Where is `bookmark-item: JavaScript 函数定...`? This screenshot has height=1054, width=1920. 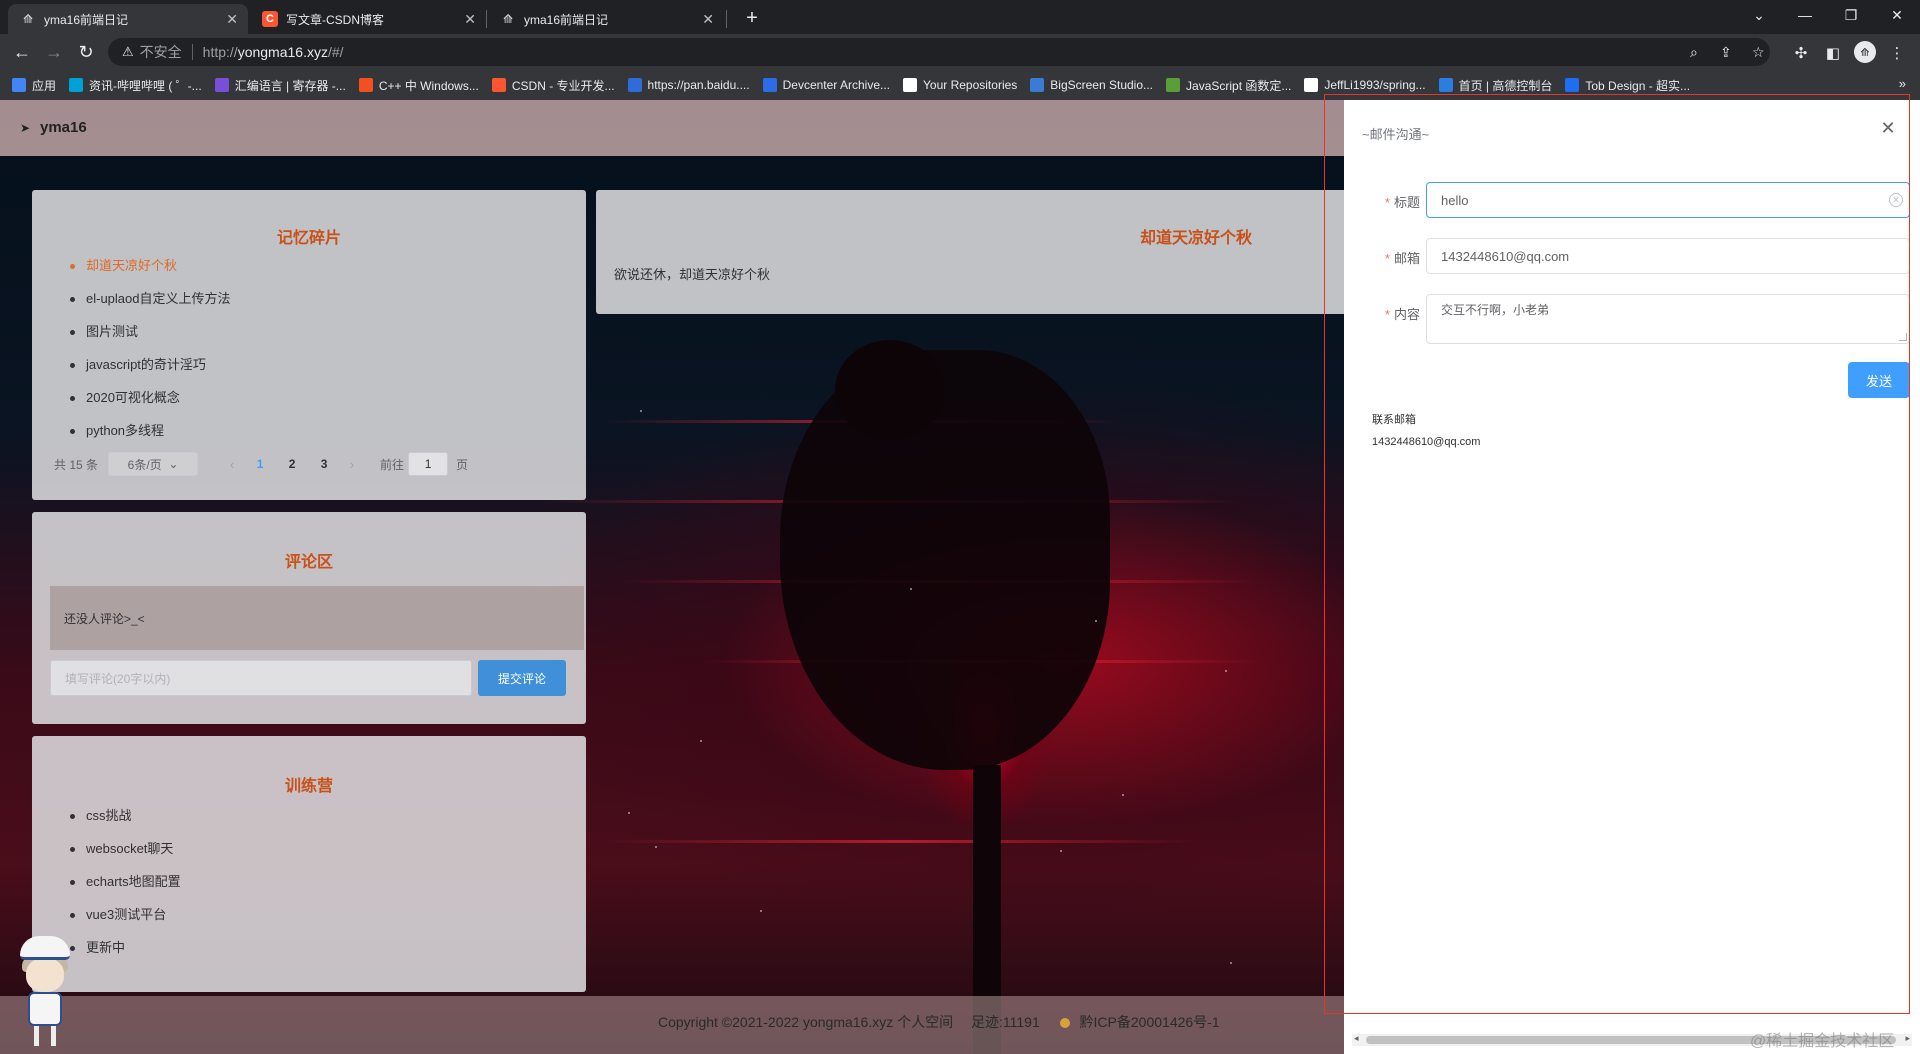
bookmark-item: JavaScript 函数定... is located at coordinates (1228, 85).